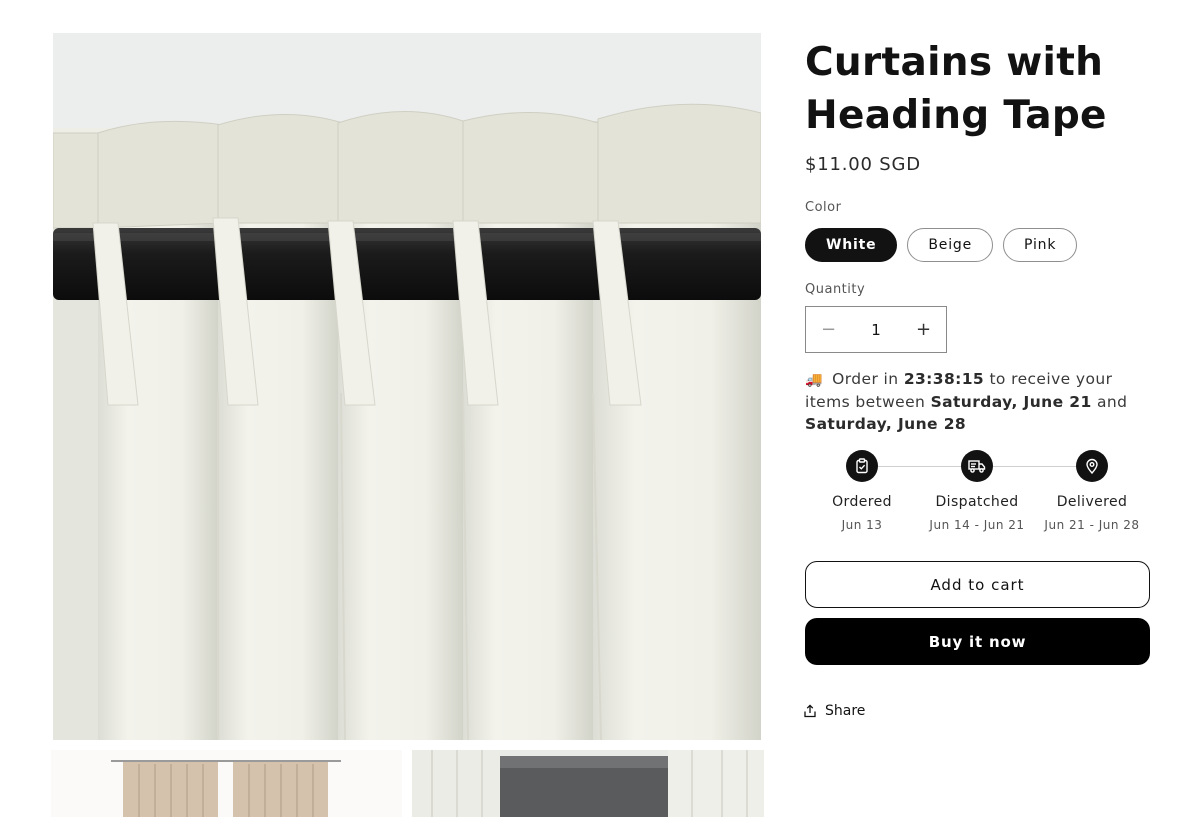 This screenshot has width=1195, height=817. What do you see at coordinates (865, 379) in the screenshot?
I see `delivery-prefix: Order in` at bounding box center [865, 379].